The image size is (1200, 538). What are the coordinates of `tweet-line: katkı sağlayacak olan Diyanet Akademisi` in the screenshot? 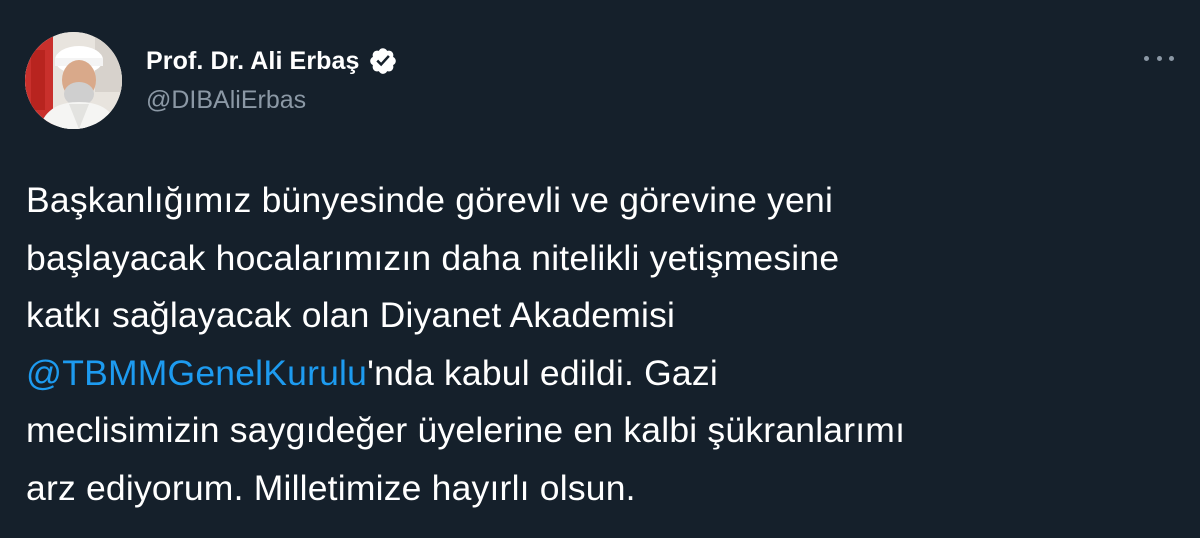 It's located at (351, 315).